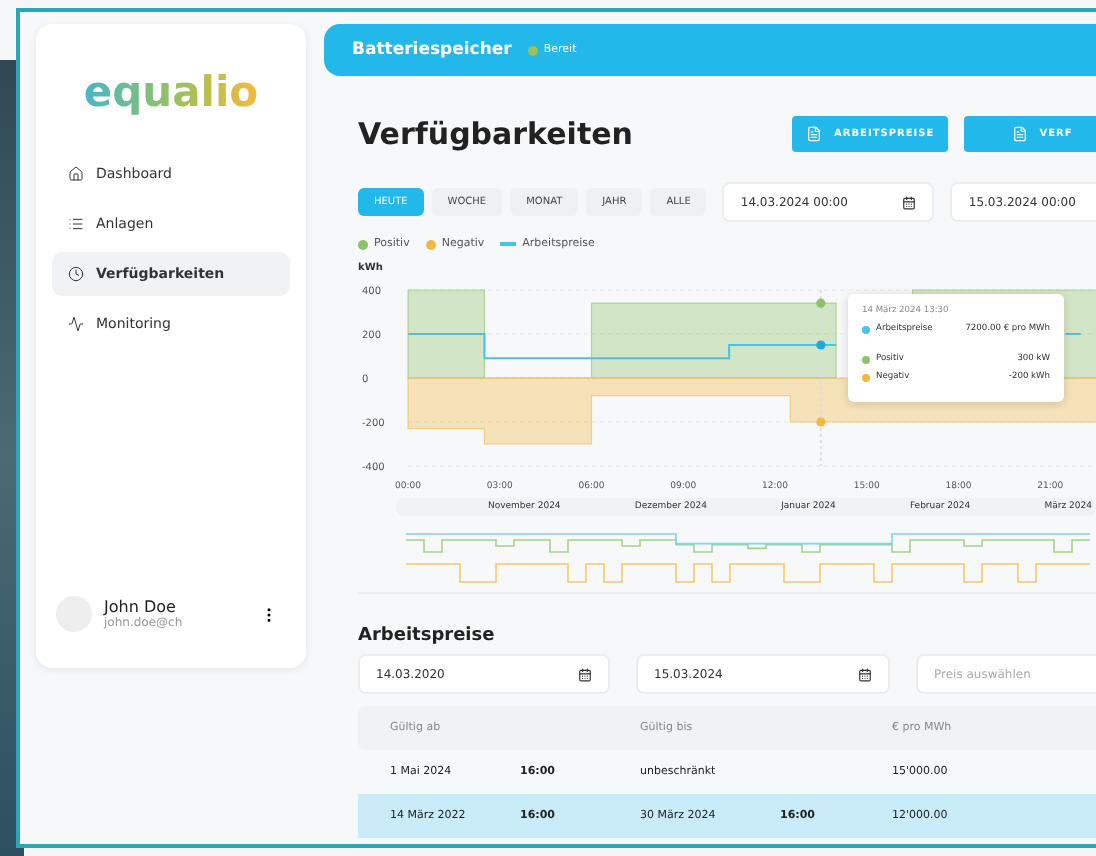 The height and width of the screenshot is (856, 1096). What do you see at coordinates (76, 224) in the screenshot?
I see `list-icon` at bounding box center [76, 224].